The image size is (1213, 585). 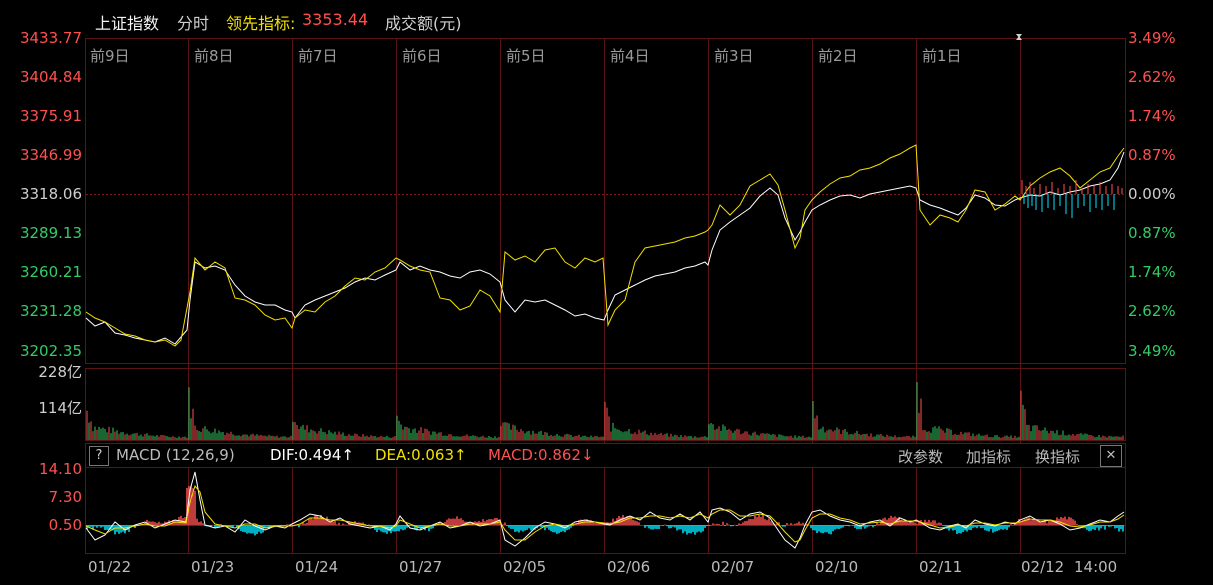 I want to click on day-label: 前4日, so click(x=630, y=56).